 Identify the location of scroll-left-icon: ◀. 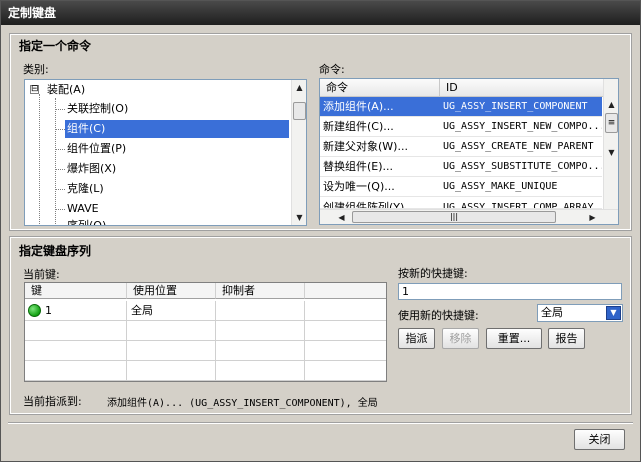
(341, 217).